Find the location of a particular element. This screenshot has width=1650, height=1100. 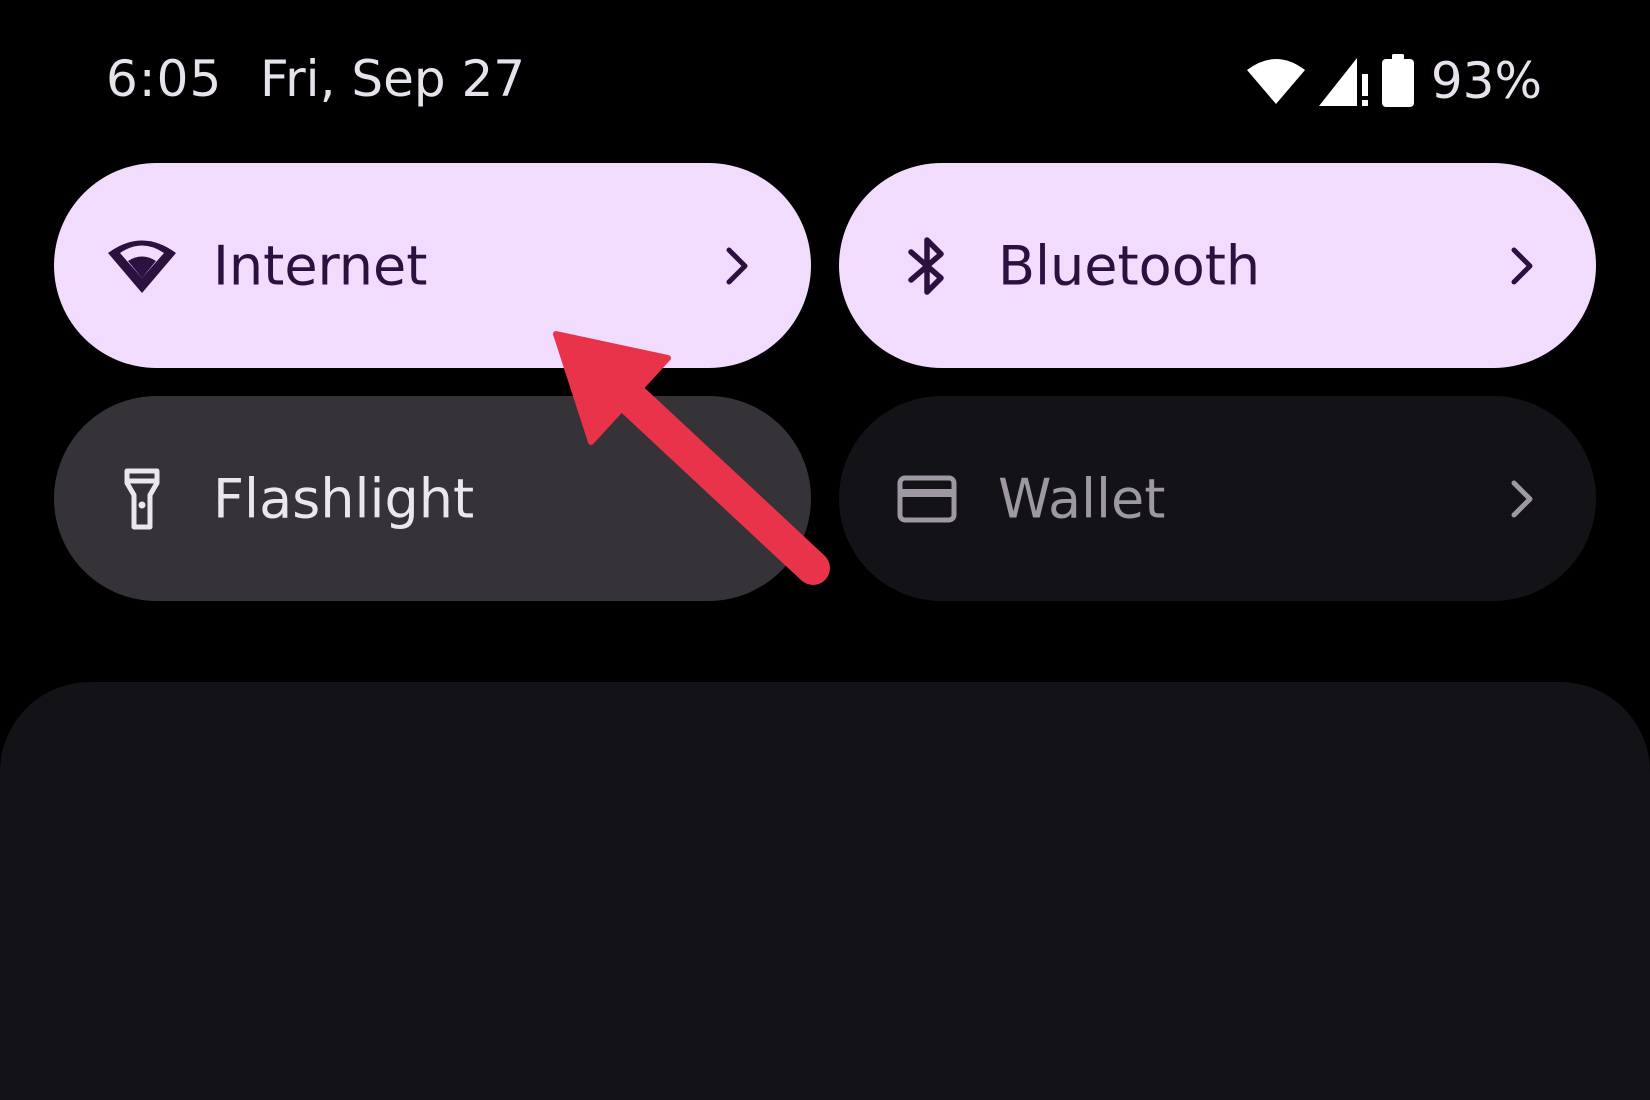

status-icons: 93% is located at coordinates (1393, 81).